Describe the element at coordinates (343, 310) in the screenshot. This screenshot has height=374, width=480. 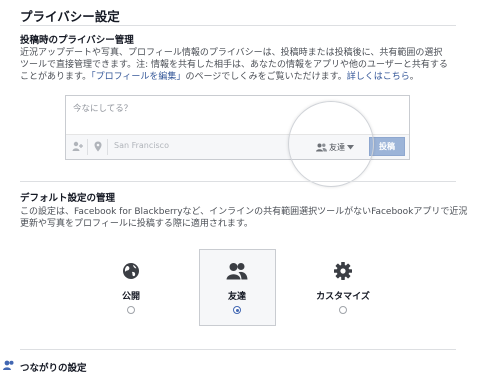
I see `radio-custom` at that location.